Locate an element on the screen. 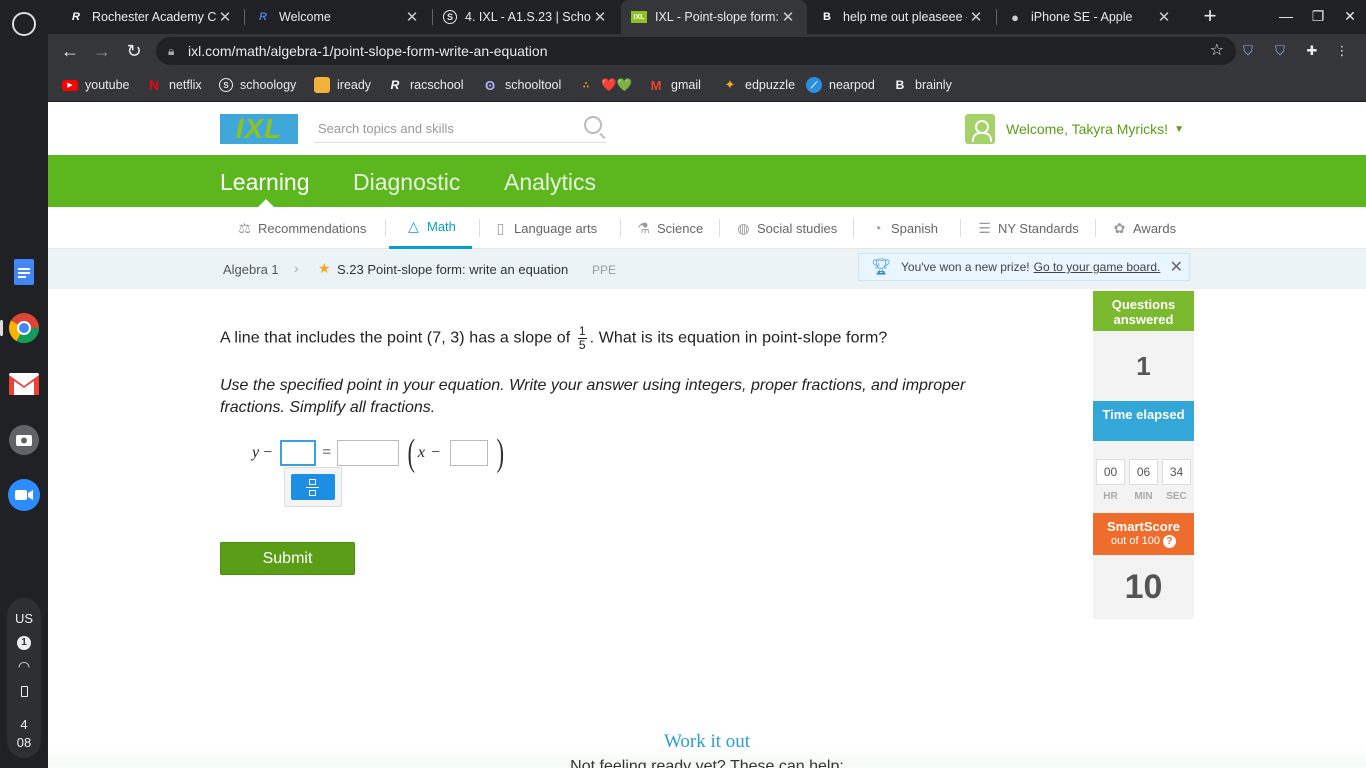 The height and width of the screenshot is (768, 1366). work-it-out-heading: Work it out is located at coordinates (707, 741).